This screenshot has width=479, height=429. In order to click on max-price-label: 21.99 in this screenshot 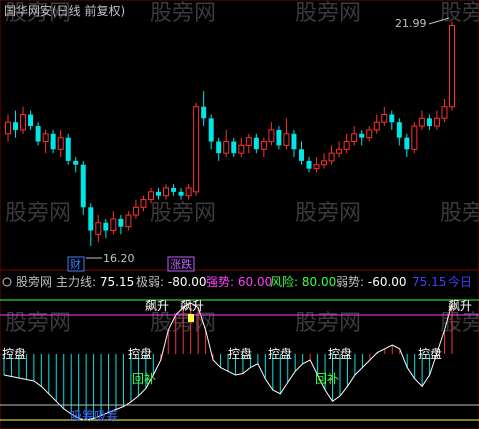, I will do `click(411, 23)`.